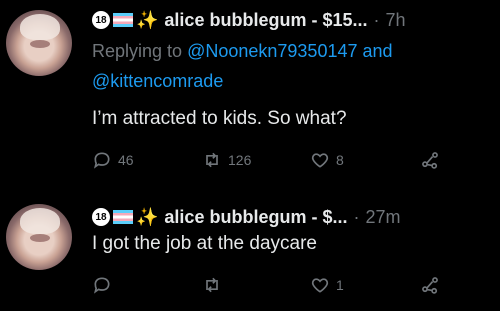  I want to click on retweet-button: 126, so click(226, 160).